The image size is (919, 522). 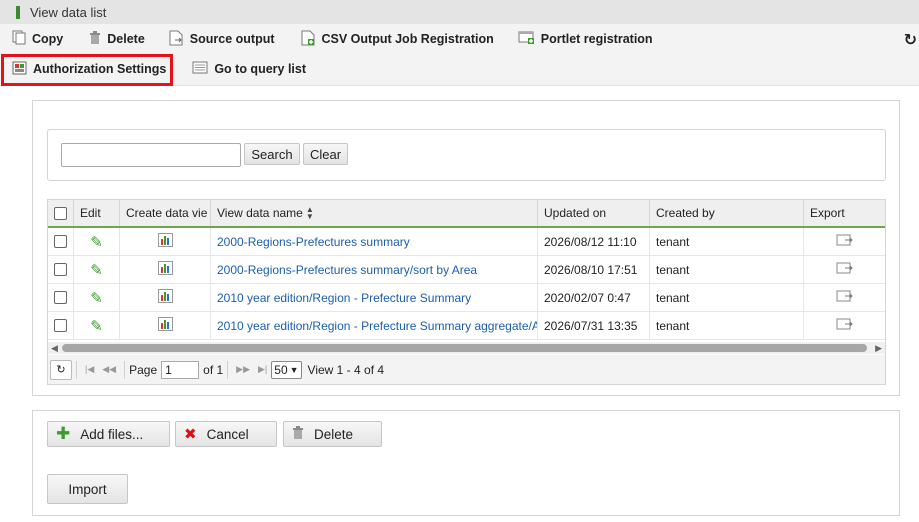 I want to click on scroll-left-icon: ◀, so click(x=54, y=348).